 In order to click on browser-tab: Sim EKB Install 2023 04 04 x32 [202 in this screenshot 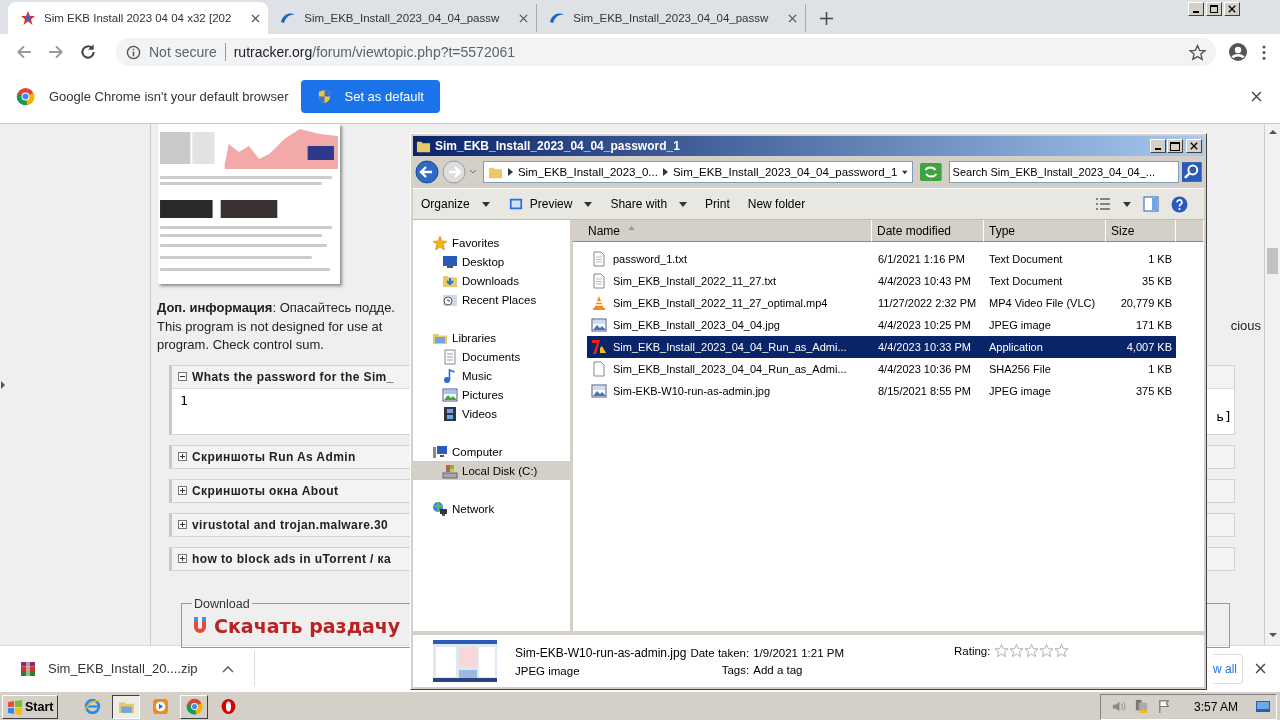, I will do `click(138, 18)`.